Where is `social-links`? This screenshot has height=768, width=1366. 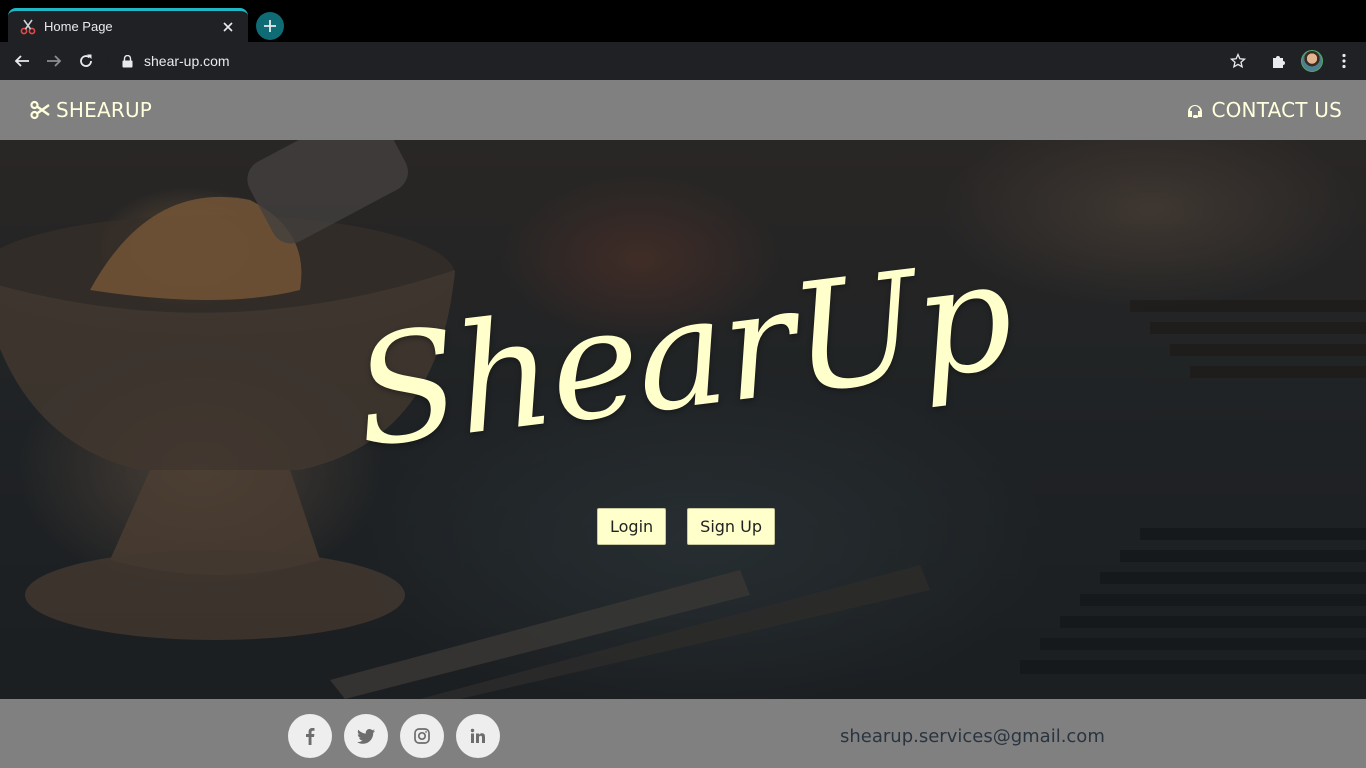 social-links is located at coordinates (394, 736).